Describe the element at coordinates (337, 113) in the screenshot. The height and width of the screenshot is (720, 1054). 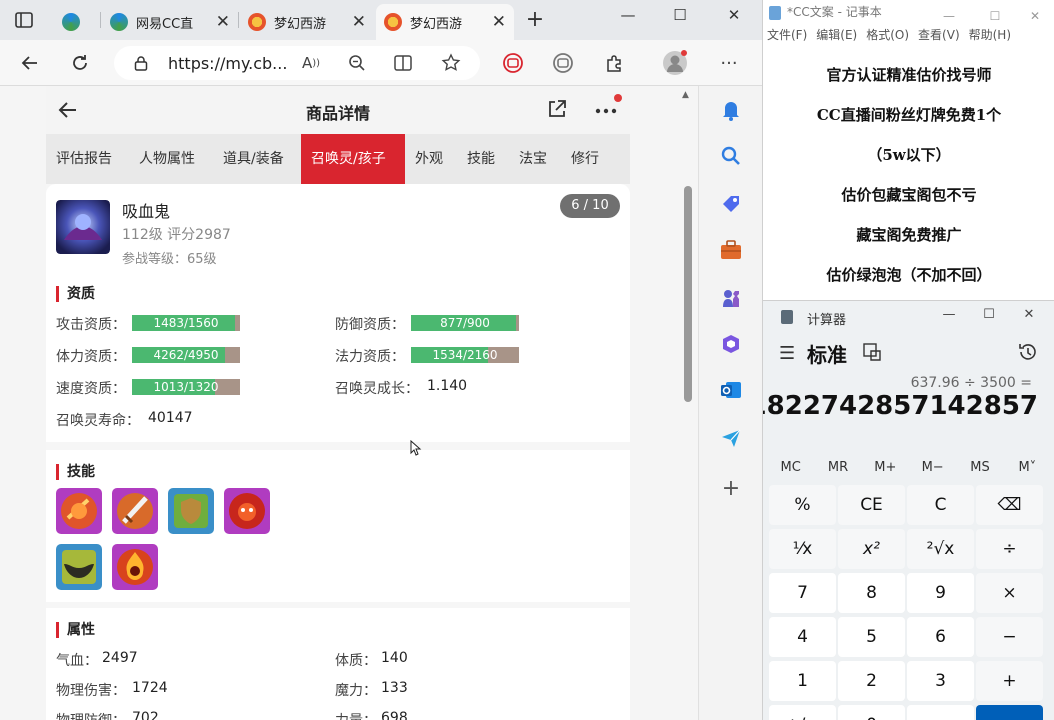
I see `page-title: 商品详情` at that location.